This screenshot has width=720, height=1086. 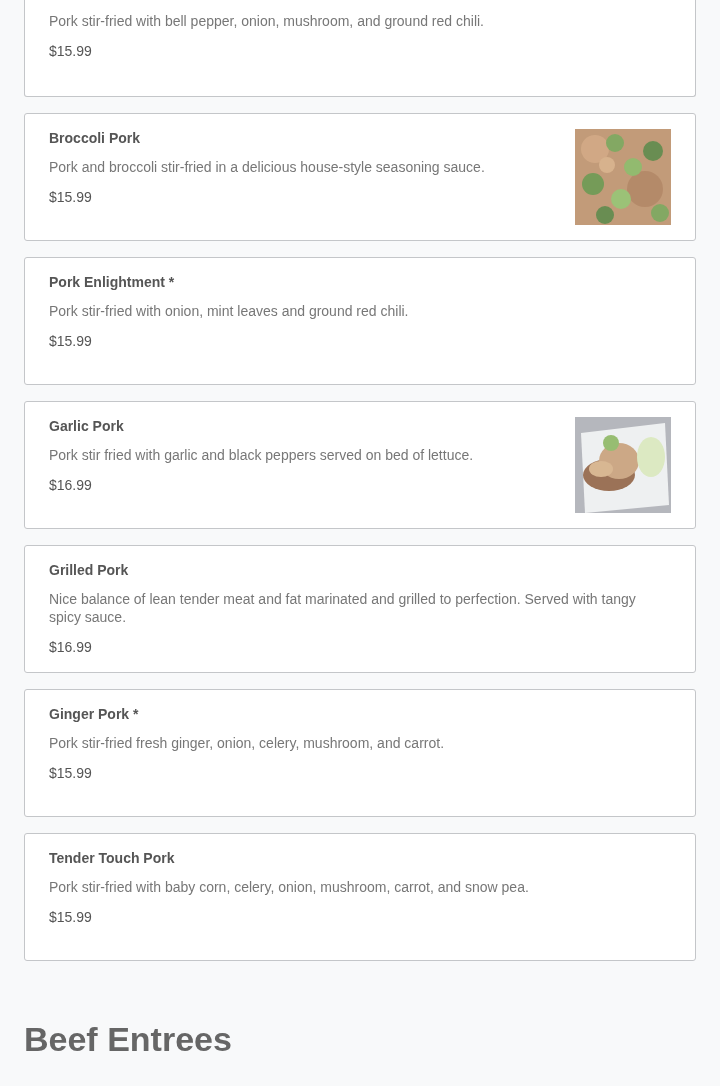 I want to click on item-description: Pork and broccoli stir-fried in a delicious house-style seasoning sauce., so click(x=267, y=167).